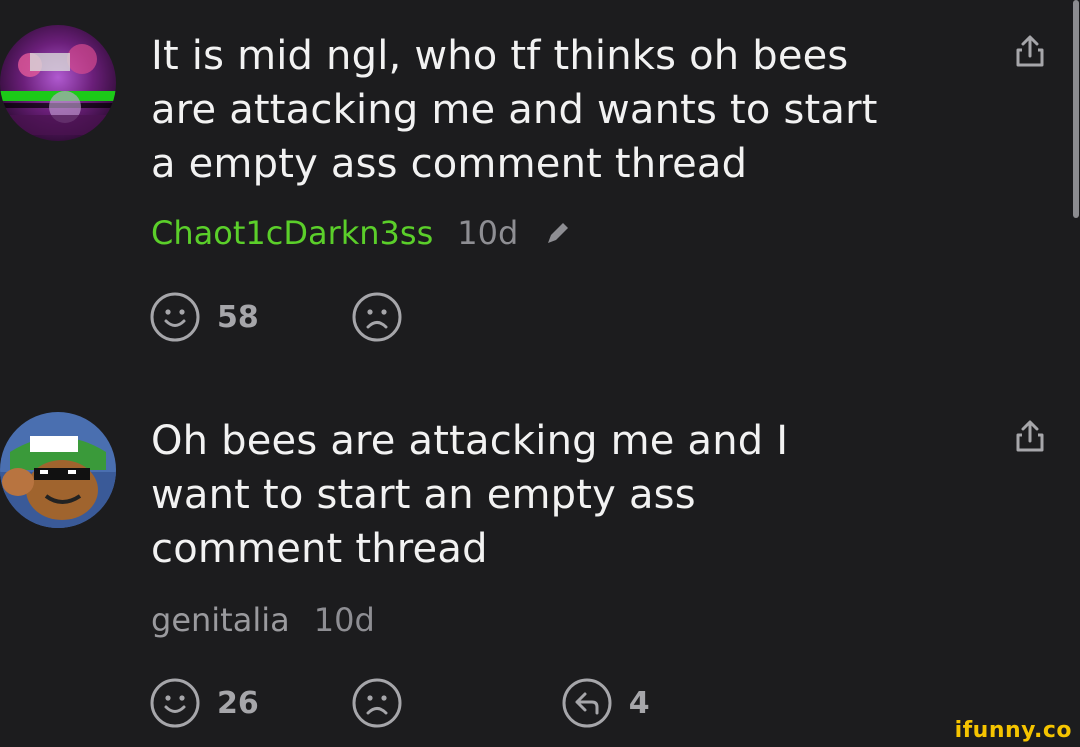 Image resolution: width=1080 pixels, height=747 pixels. I want to click on reply-icon, so click(587, 703).